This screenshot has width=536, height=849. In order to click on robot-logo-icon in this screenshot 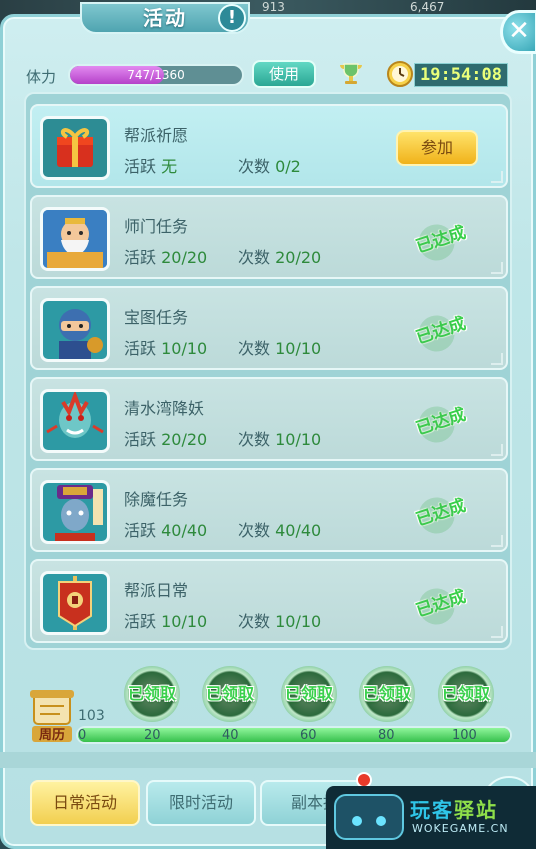, I will do `click(369, 817)`.